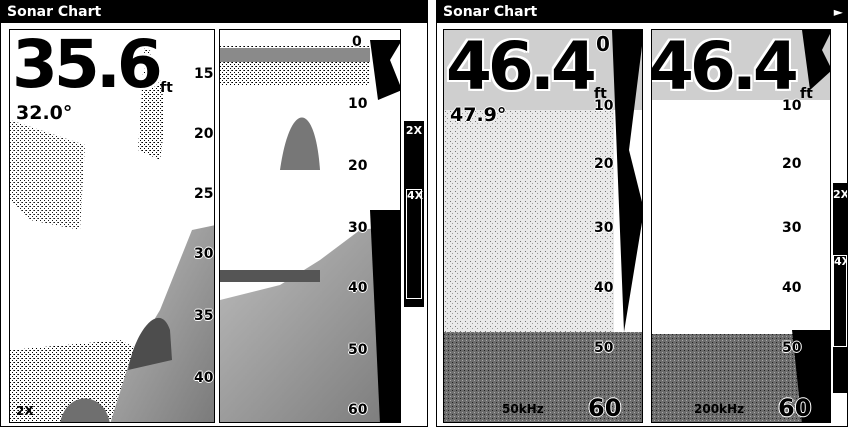 This screenshot has width=848, height=427. I want to click on frequency-label: 50kHz, so click(523, 409).